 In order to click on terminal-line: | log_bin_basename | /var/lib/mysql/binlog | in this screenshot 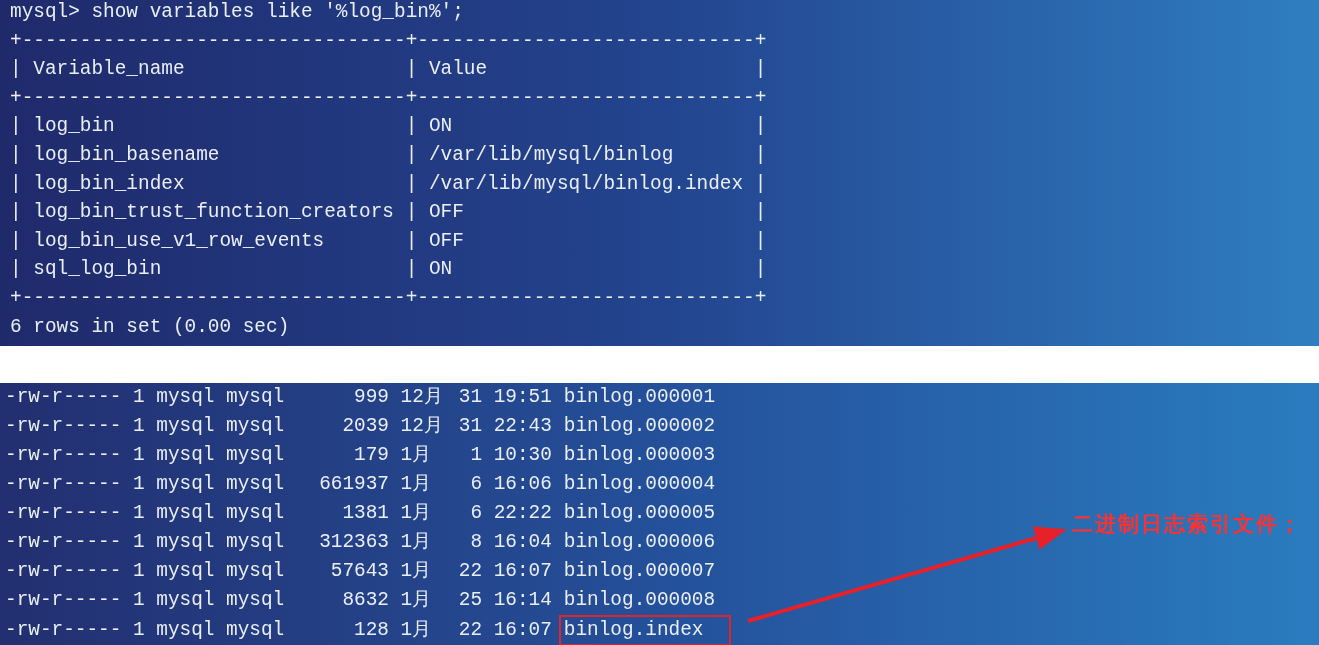, I will do `click(389, 155)`.